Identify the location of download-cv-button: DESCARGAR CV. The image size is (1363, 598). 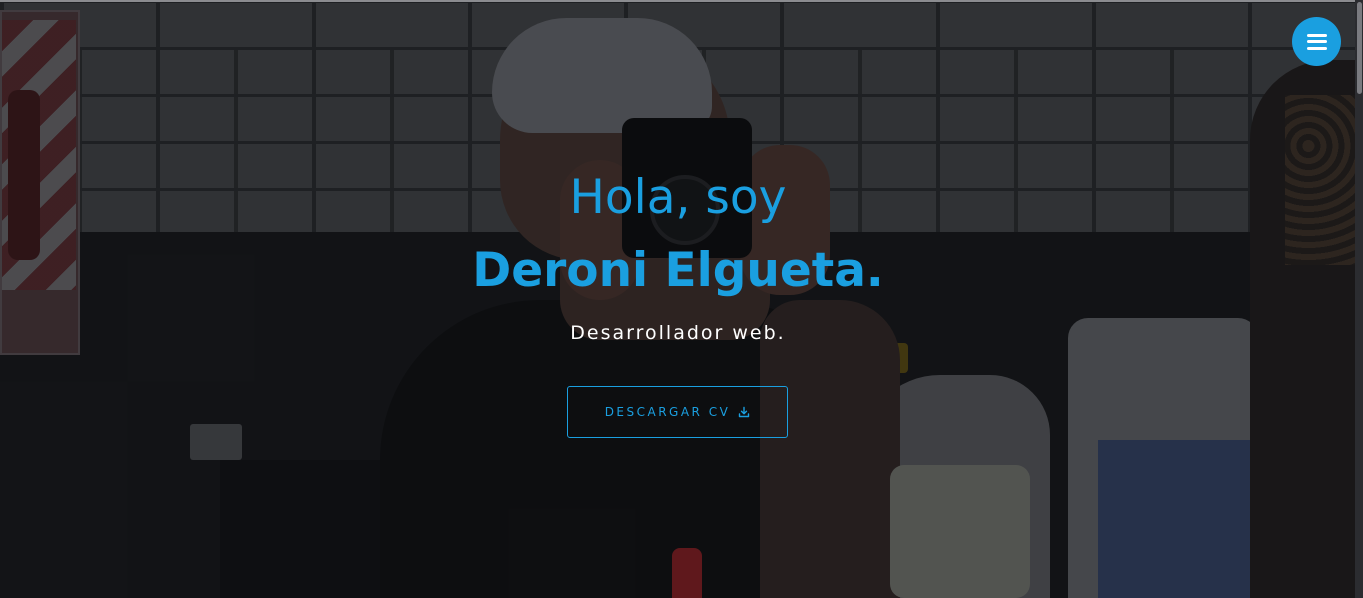
(677, 412).